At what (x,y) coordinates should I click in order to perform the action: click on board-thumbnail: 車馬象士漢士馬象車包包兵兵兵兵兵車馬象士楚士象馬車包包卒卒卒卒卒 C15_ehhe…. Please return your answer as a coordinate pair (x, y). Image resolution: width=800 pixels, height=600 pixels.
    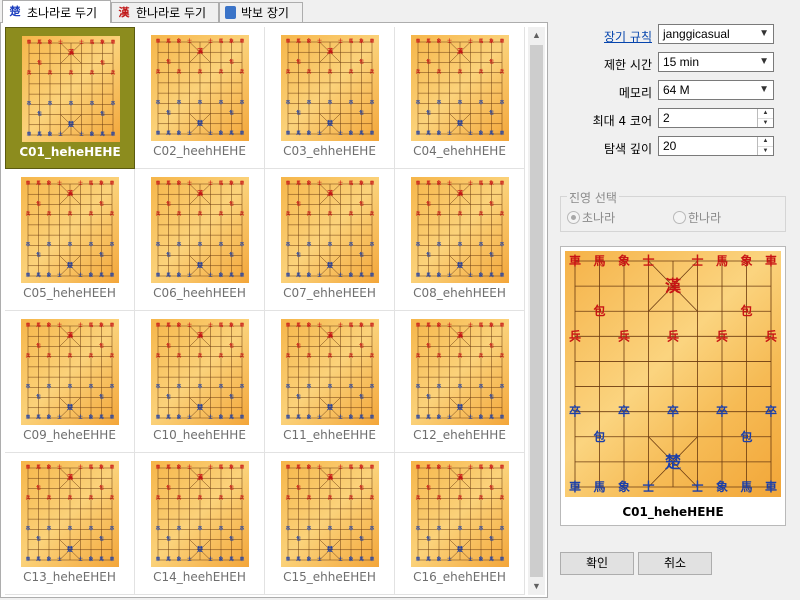
    Looking at the image, I should click on (330, 524).